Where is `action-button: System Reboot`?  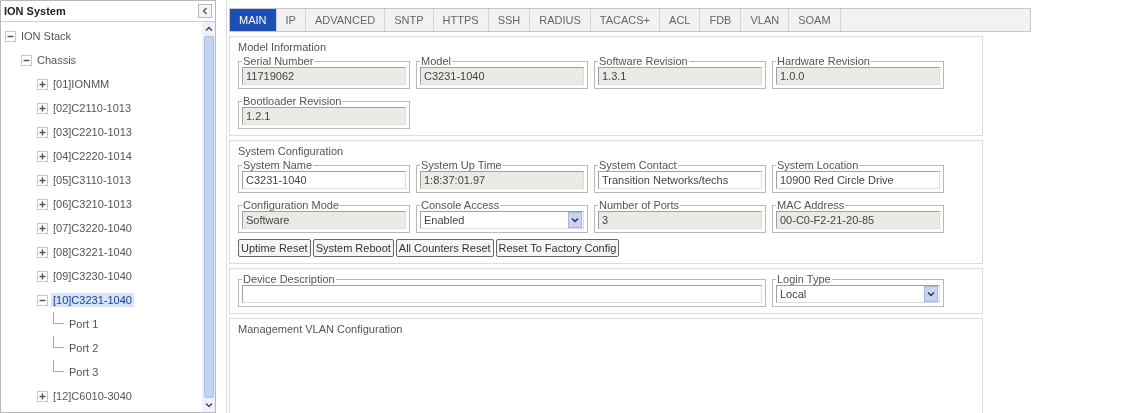 action-button: System Reboot is located at coordinates (353, 248).